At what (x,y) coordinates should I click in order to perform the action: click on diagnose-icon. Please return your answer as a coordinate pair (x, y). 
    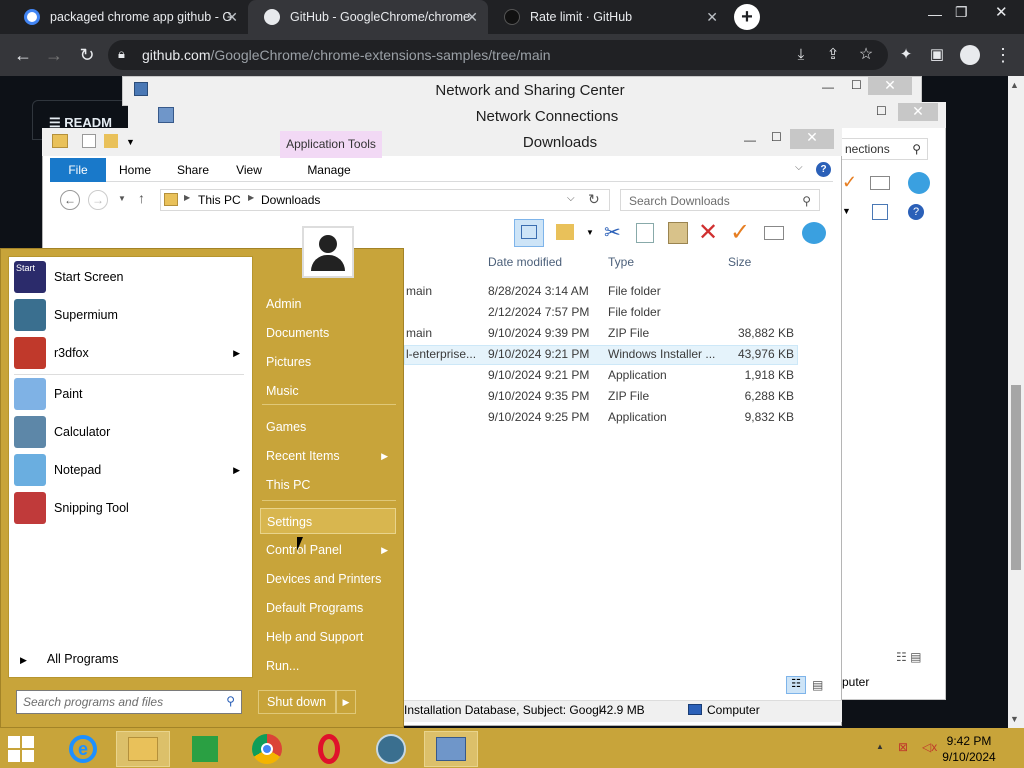
    Looking at the image, I should click on (919, 183).